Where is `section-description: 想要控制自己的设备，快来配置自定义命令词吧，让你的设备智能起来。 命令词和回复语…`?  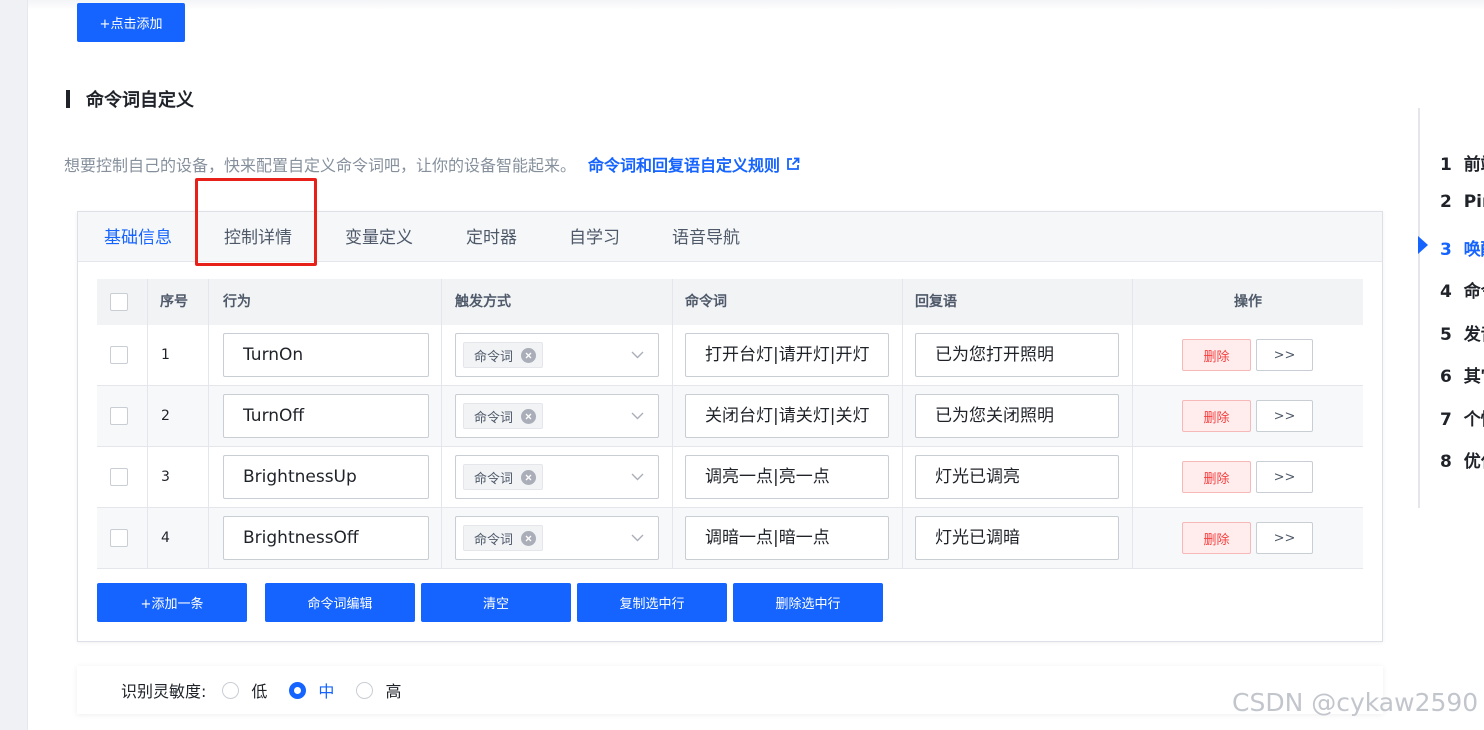 section-description: 想要控制自己的设备，快来配置自定义命令词吧，让你的设备智能起来。 命令词和回复语… is located at coordinates (432, 164).